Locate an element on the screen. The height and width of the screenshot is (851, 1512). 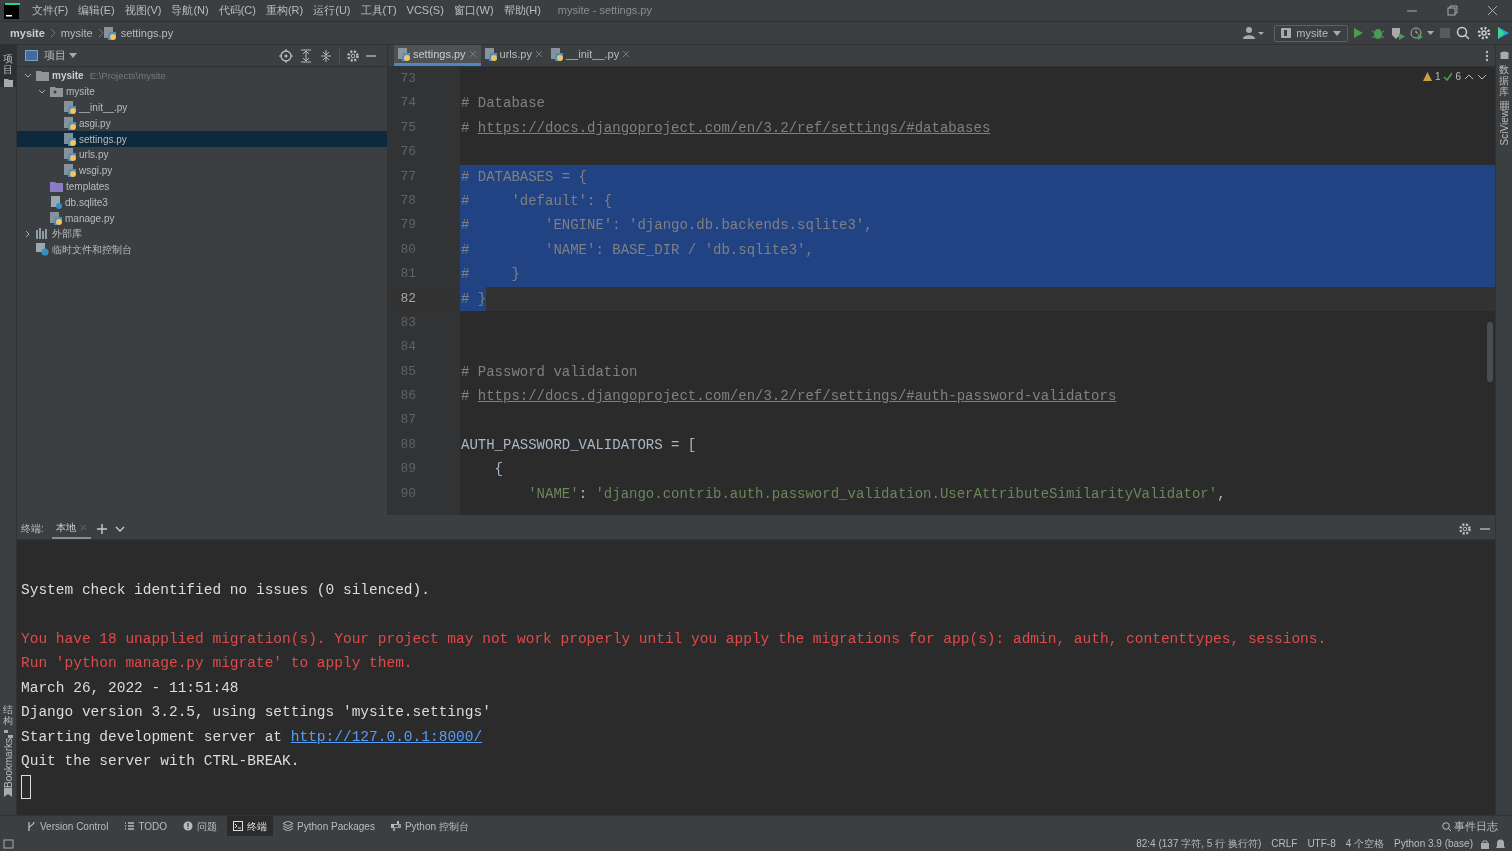
panel-title: 终端: is located at coordinates (32, 529).